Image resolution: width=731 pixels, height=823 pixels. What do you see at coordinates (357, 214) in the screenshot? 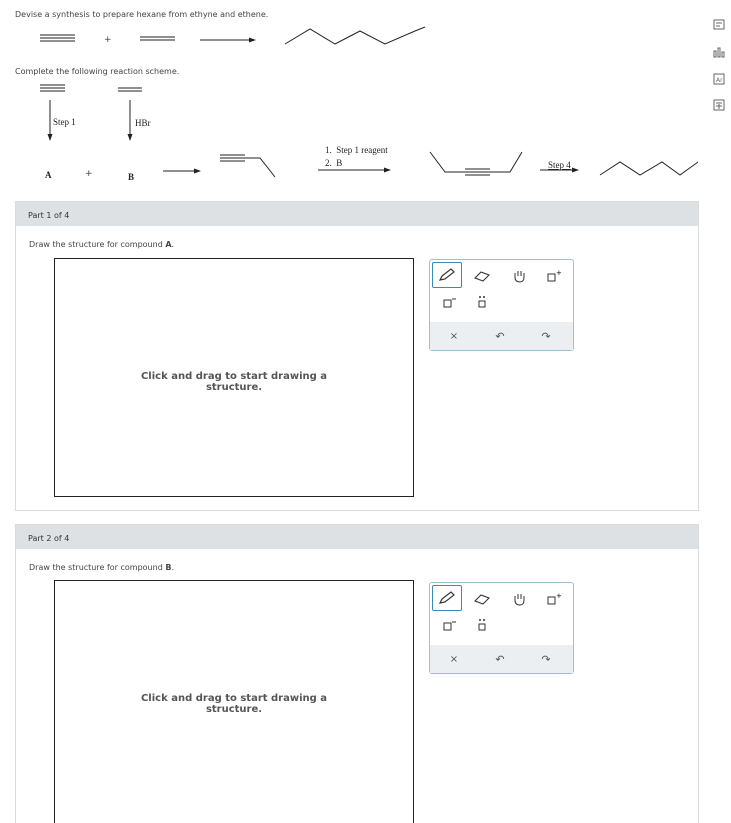
I see `part-1-header: Part 1 of 4` at bounding box center [357, 214].